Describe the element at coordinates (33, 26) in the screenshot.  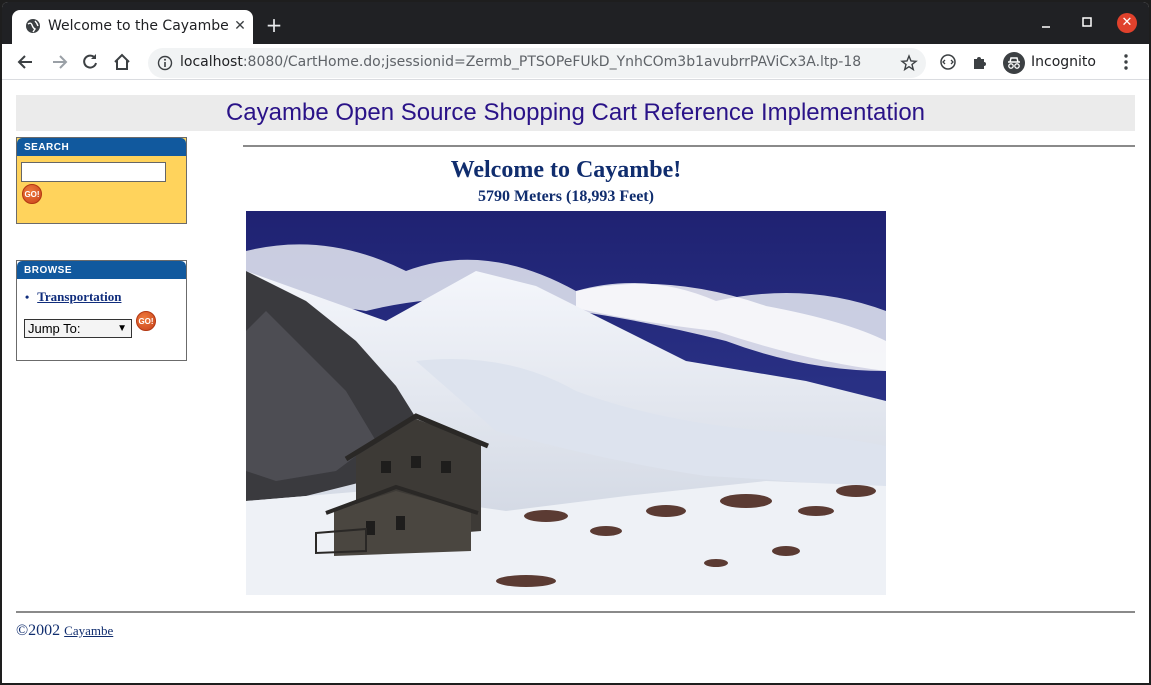
I see `globe-icon` at that location.